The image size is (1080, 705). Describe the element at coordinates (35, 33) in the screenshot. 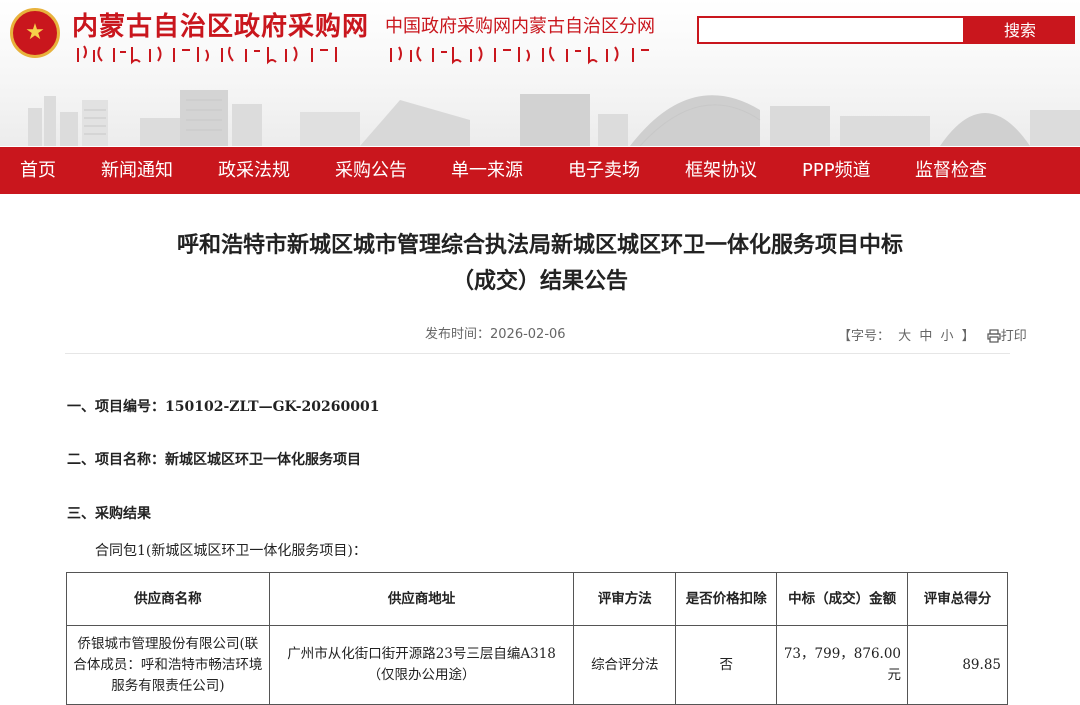

I see `national-emblem-icon: ★` at that location.